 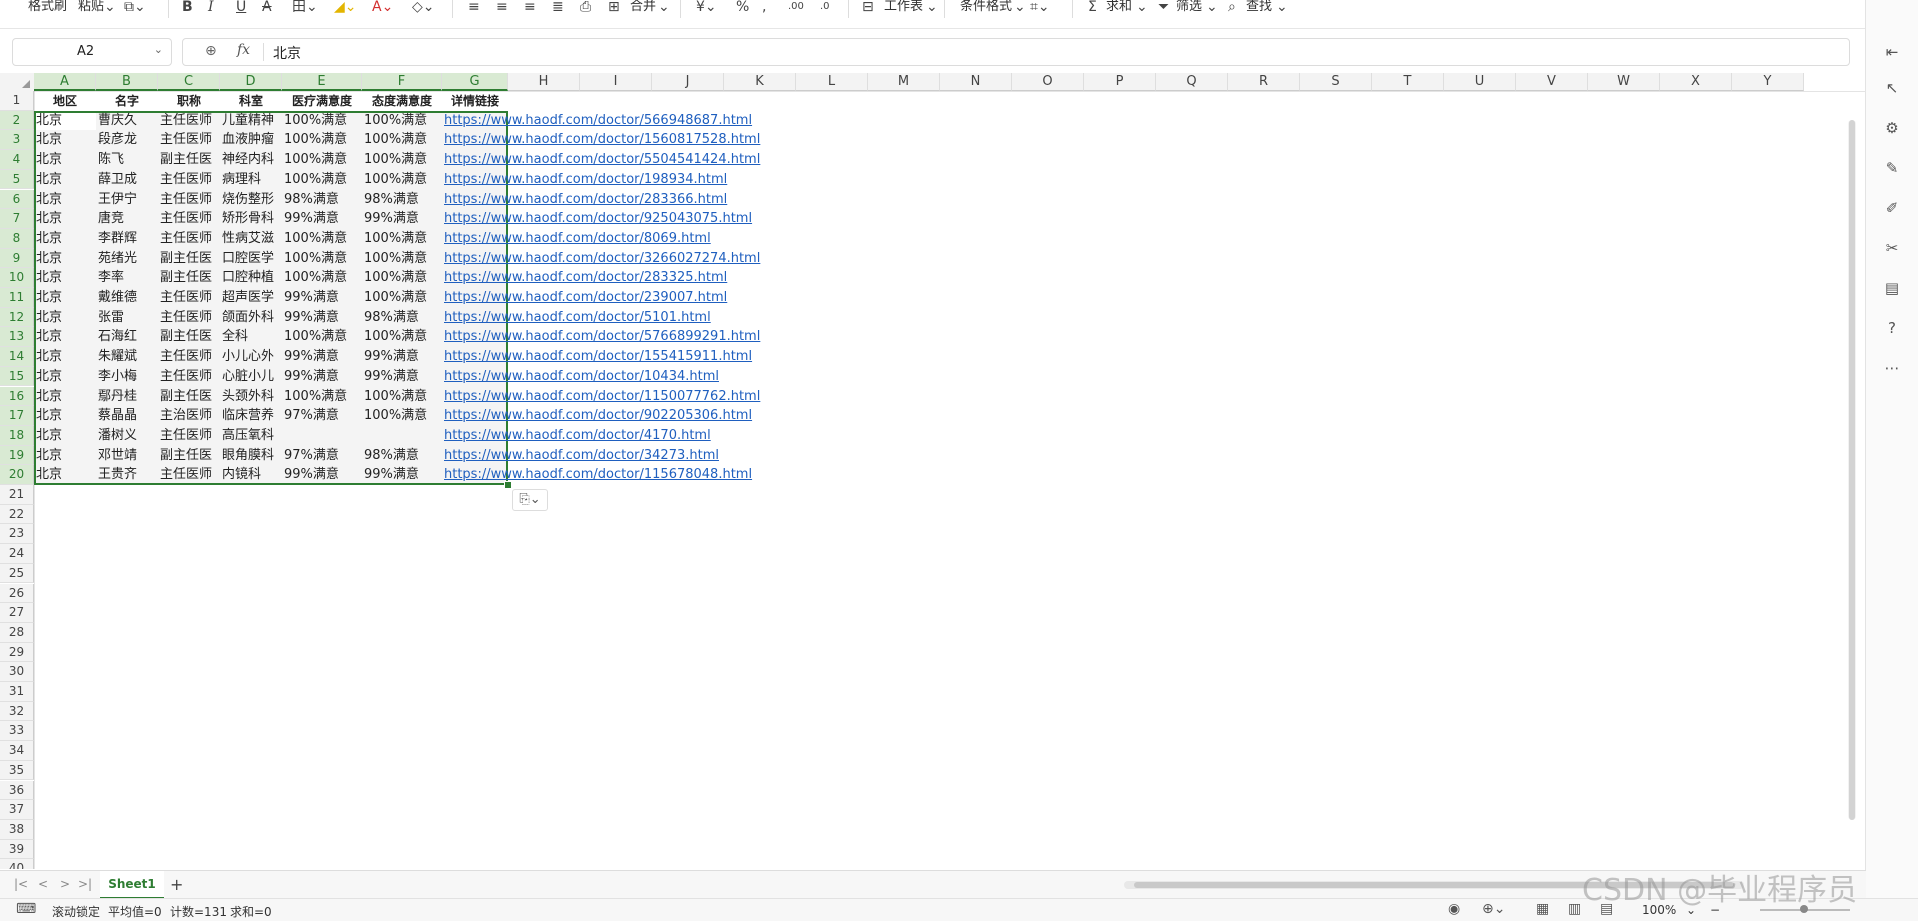 I want to click on tools-icon: ✂, so click(x=1892, y=248).